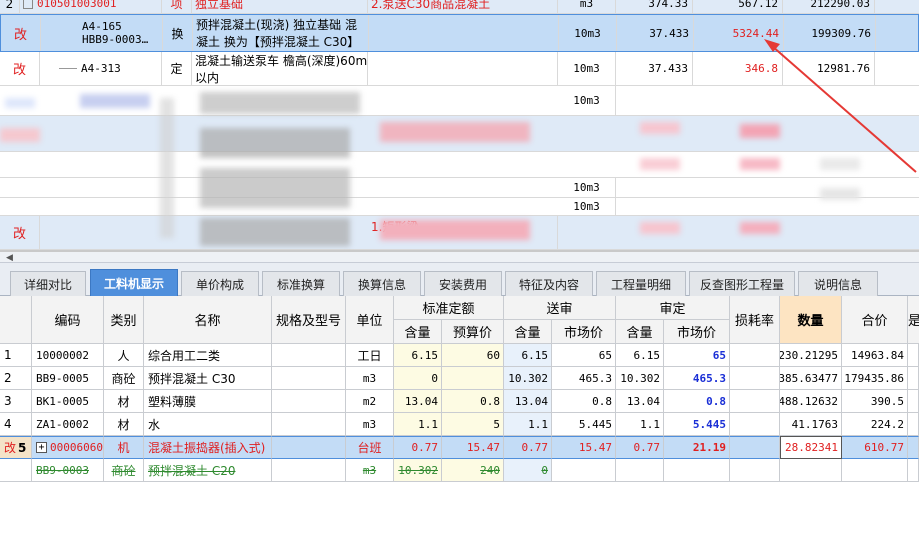  What do you see at coordinates (370, 401) in the screenshot?
I see `cell-unit: m2` at bounding box center [370, 401].